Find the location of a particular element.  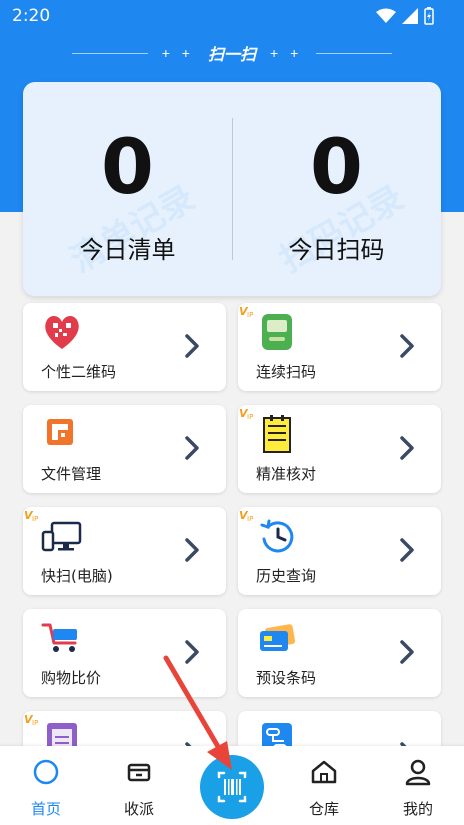

tile-continuous-scan: V IP 连续扫码 is located at coordinates (339, 347).